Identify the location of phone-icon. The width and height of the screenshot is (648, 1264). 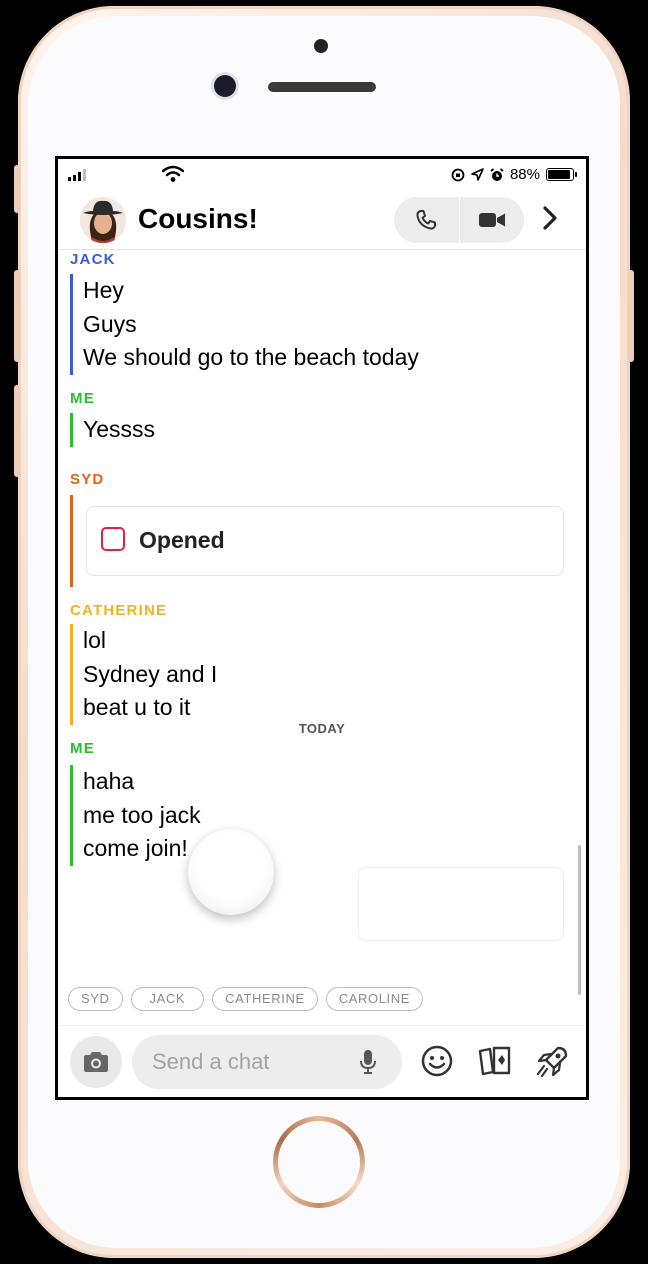
(426, 220).